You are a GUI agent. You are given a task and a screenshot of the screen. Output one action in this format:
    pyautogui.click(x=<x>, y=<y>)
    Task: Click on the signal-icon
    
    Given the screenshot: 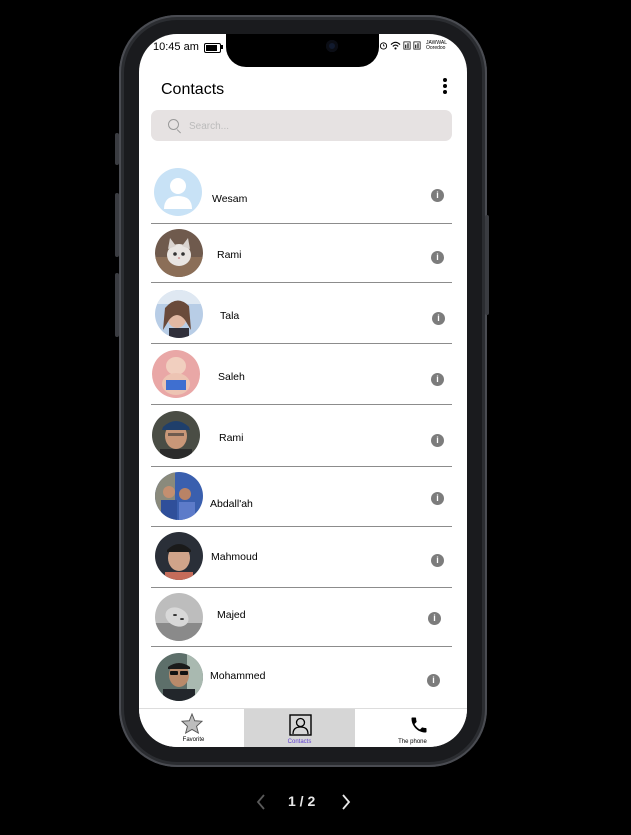 What is the action you would take?
    pyautogui.click(x=407, y=45)
    